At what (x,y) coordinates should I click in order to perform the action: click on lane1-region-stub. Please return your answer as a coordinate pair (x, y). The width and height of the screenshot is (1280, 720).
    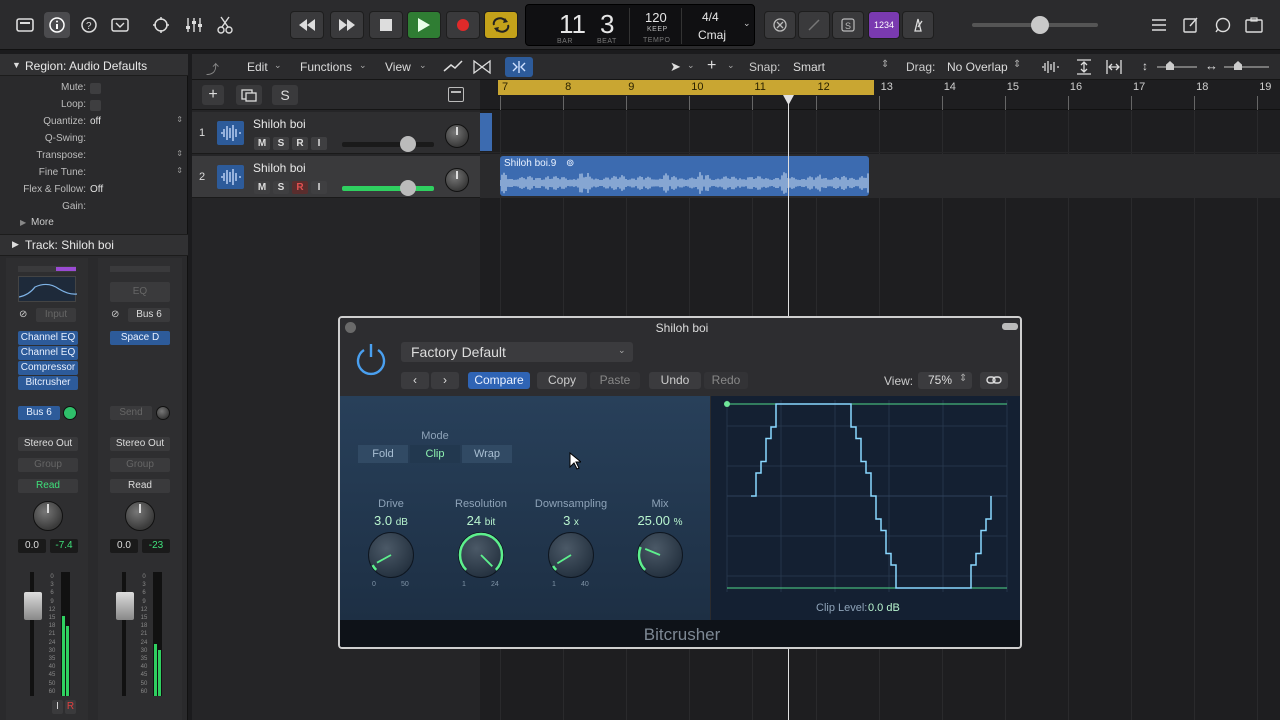
    Looking at the image, I should click on (486, 132).